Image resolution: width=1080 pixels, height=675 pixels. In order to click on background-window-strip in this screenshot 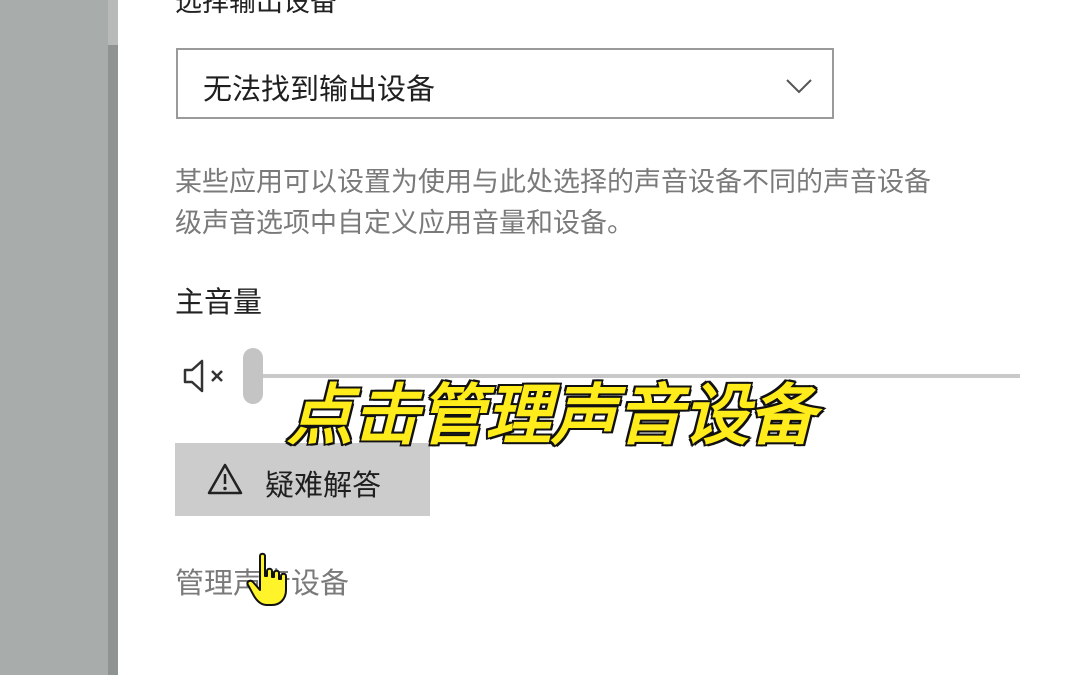, I will do `click(54, 337)`.